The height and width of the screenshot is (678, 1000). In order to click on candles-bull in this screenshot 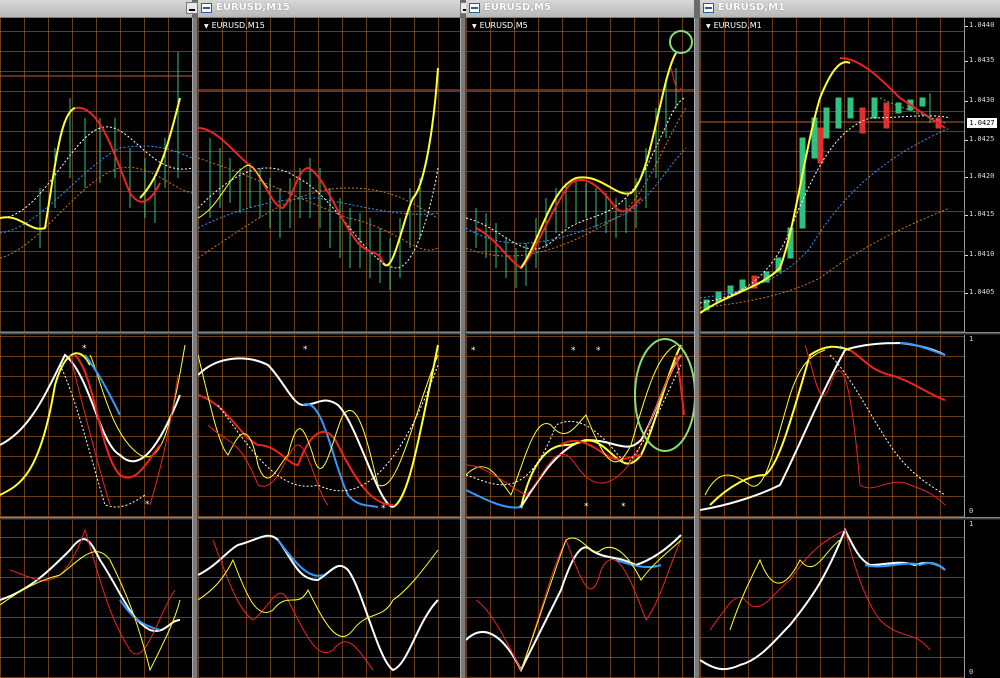, I will do `click(817, 202)`.